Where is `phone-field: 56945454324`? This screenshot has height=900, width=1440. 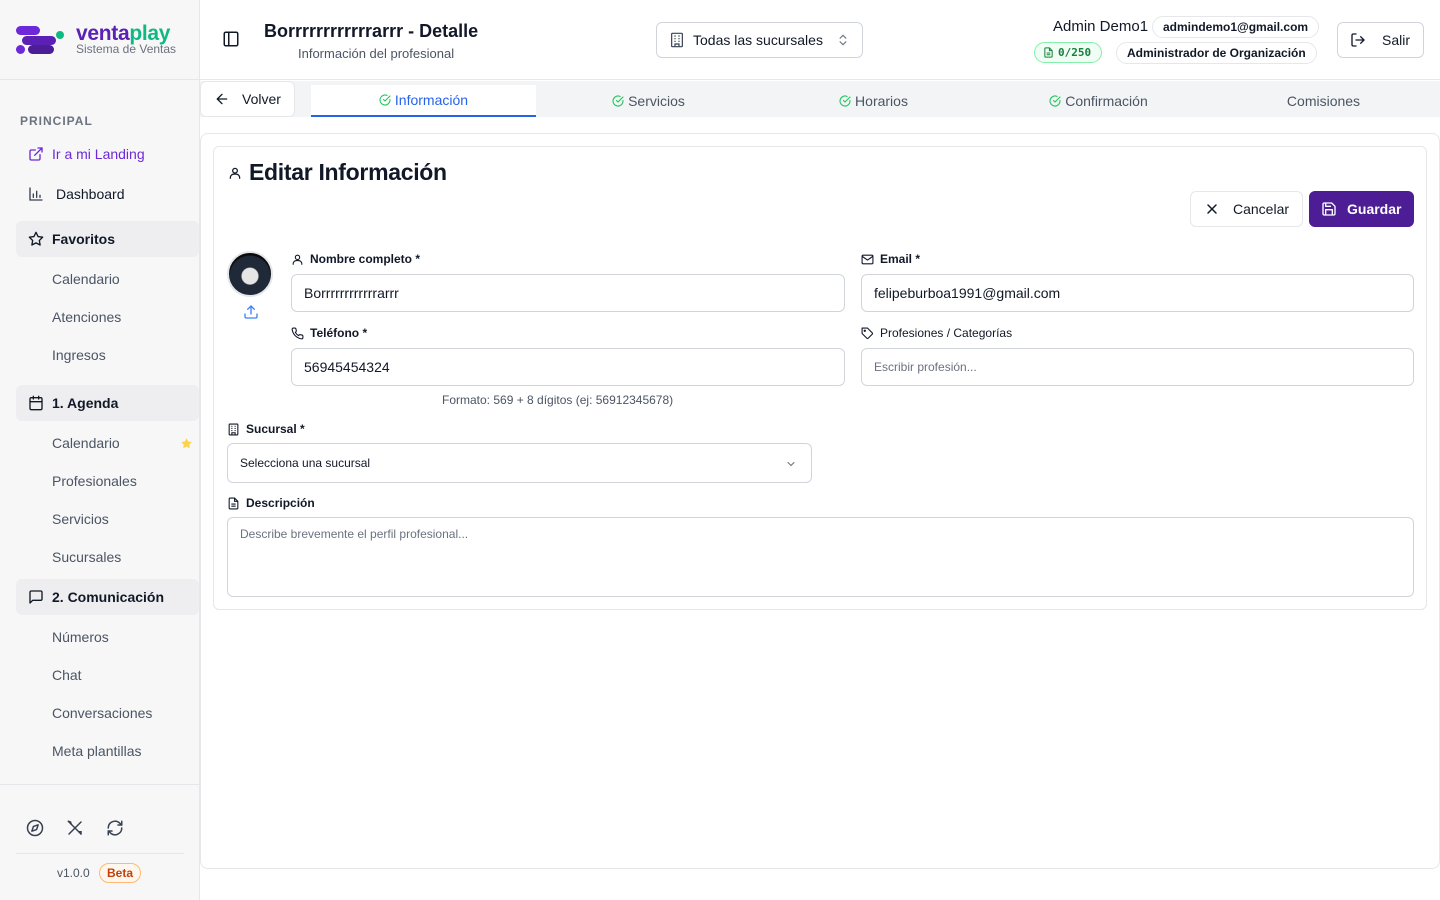 phone-field: 56945454324 is located at coordinates (568, 367).